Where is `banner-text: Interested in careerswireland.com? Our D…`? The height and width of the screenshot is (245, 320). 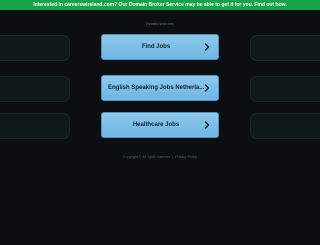
banner-text: Interested in careerswireland.com? Our D… is located at coordinates (159, 5).